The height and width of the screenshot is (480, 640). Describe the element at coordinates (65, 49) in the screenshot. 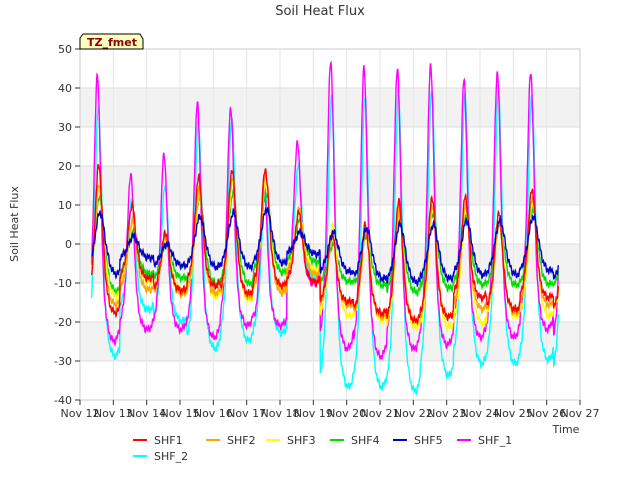

I see `y-tick-label: 50` at that location.